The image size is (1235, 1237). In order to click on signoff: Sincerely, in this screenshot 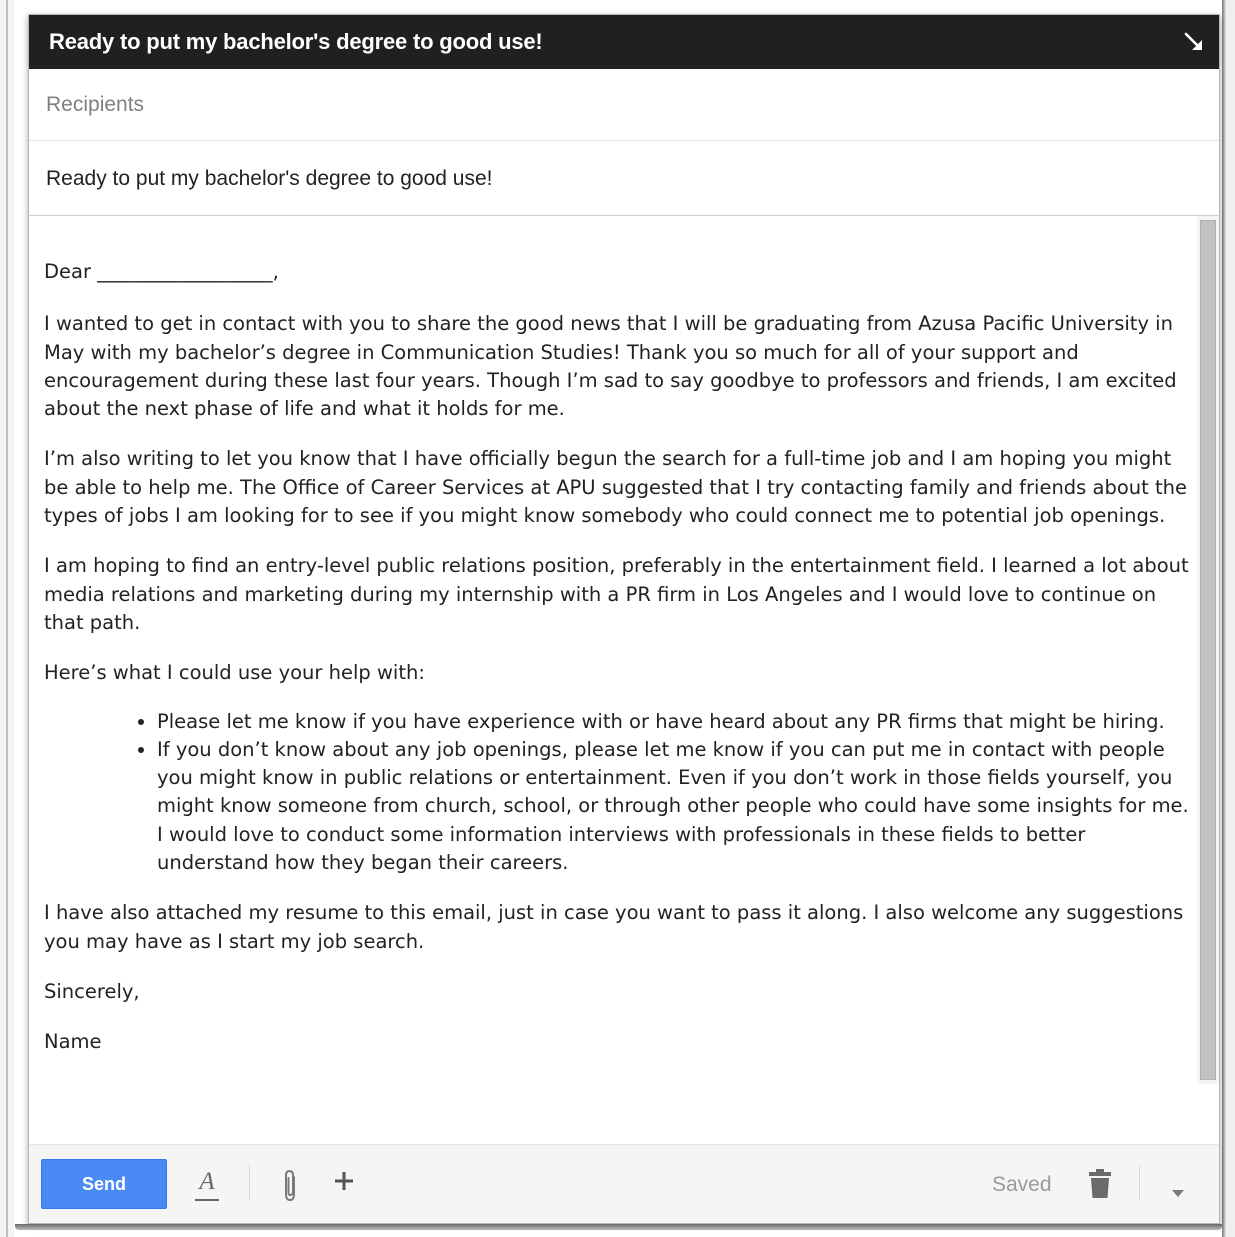, I will do `click(92, 991)`.